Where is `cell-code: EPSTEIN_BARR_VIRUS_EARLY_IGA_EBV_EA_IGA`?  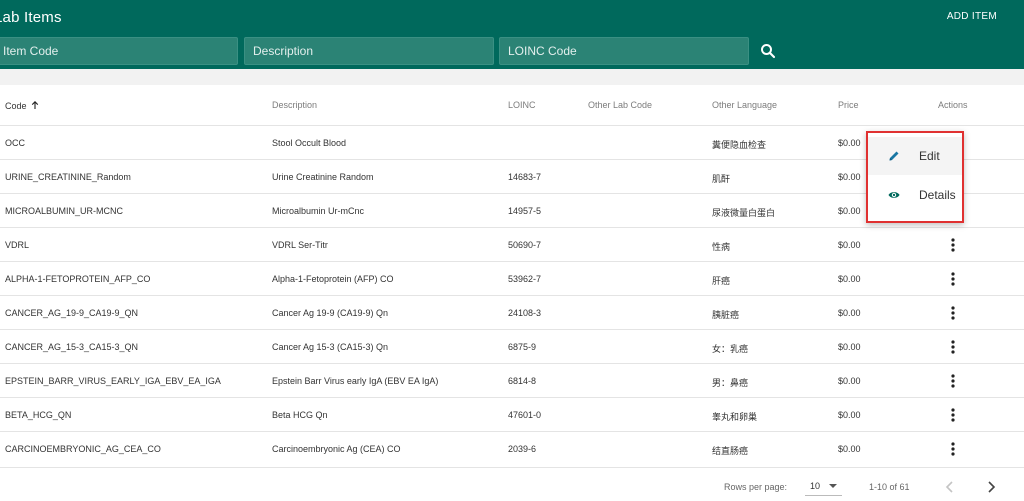
cell-code: EPSTEIN_BARR_VIRUS_EARLY_IGA_EBV_EA_IGA is located at coordinates (113, 381).